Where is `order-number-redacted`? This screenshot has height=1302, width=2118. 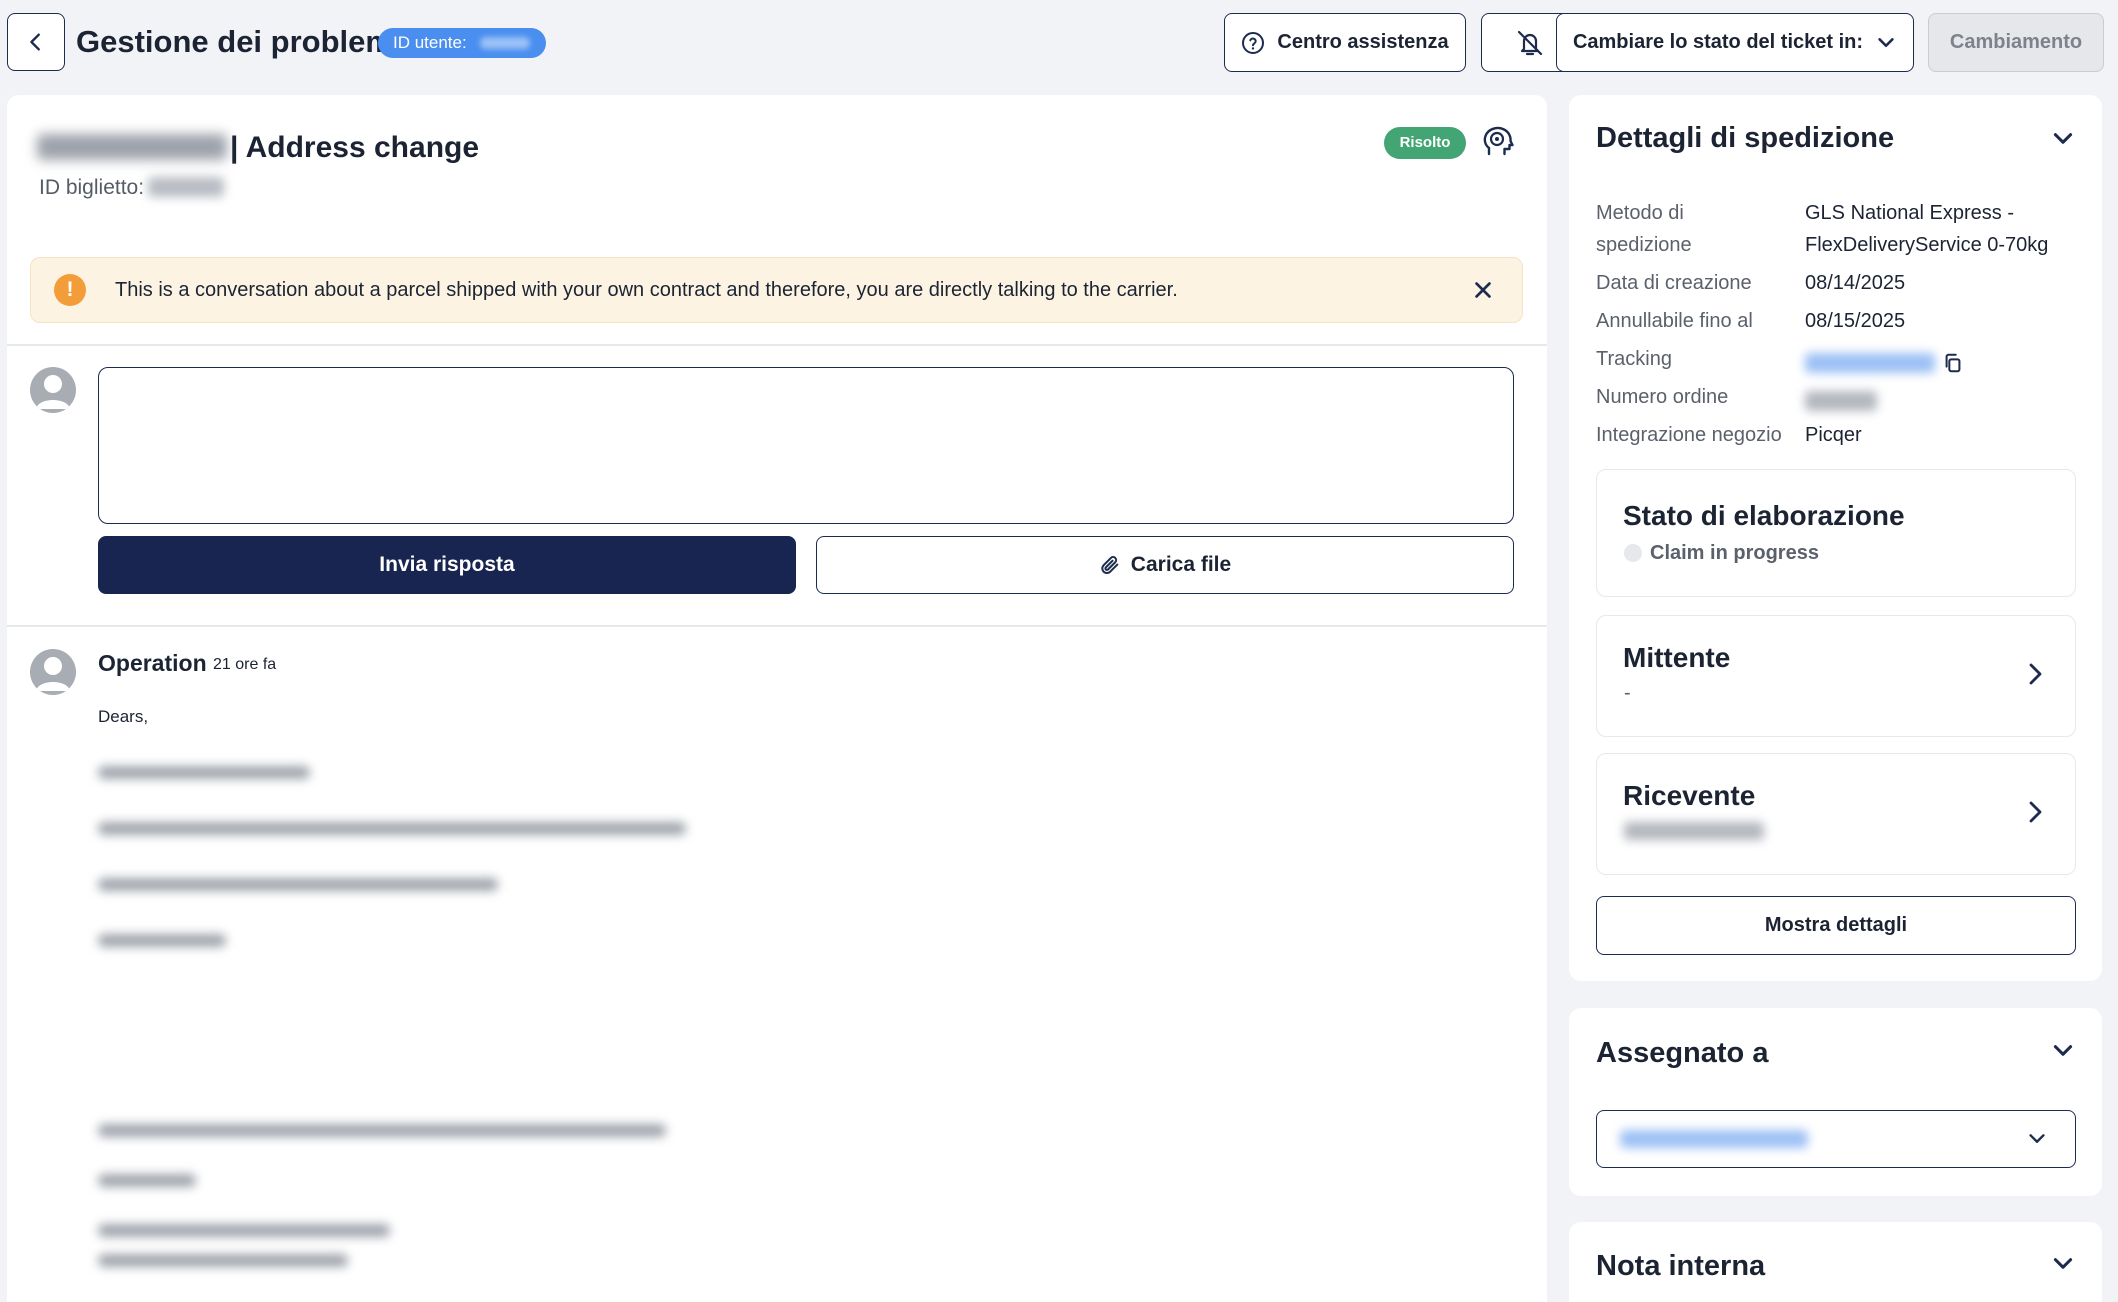 order-number-redacted is located at coordinates (1841, 401).